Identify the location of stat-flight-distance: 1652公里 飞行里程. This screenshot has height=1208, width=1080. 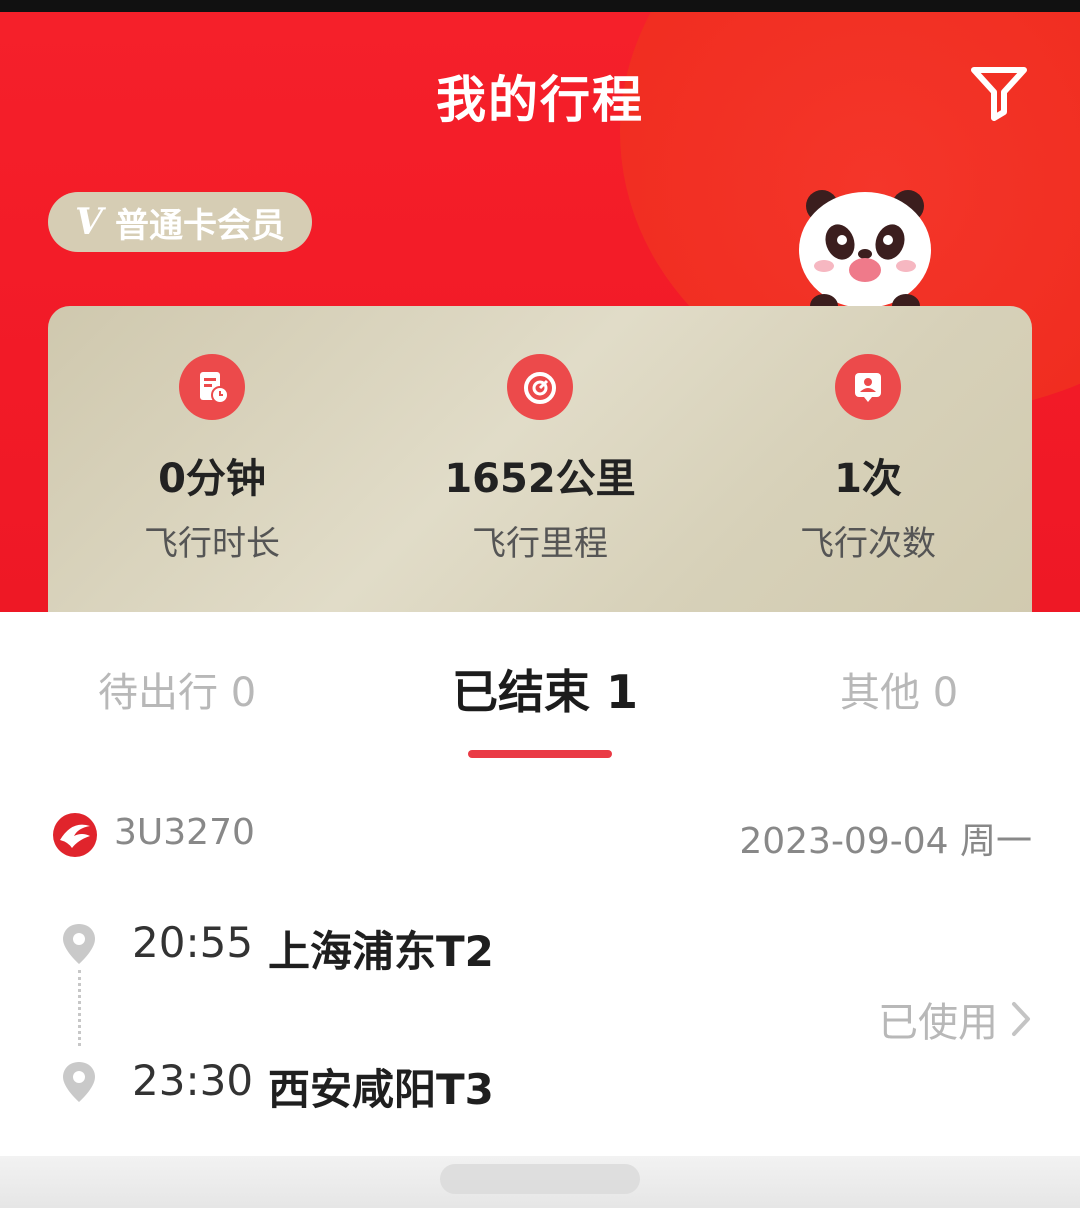
(540, 459).